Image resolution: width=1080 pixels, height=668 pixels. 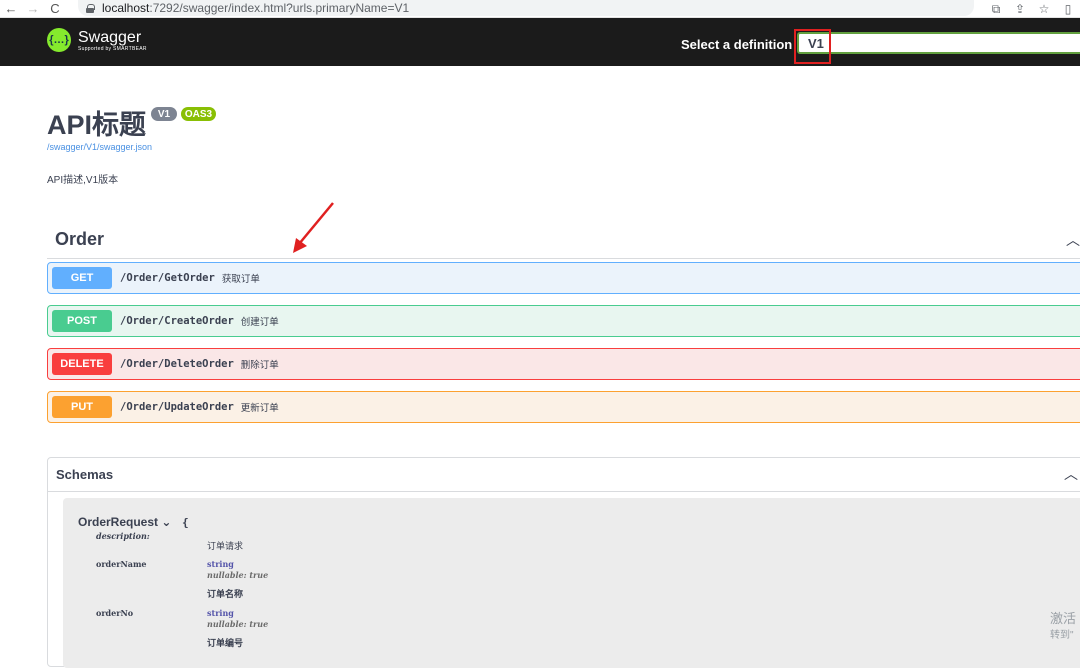 What do you see at coordinates (996, 9) in the screenshot?
I see `translate-icon: ⧉` at bounding box center [996, 9].